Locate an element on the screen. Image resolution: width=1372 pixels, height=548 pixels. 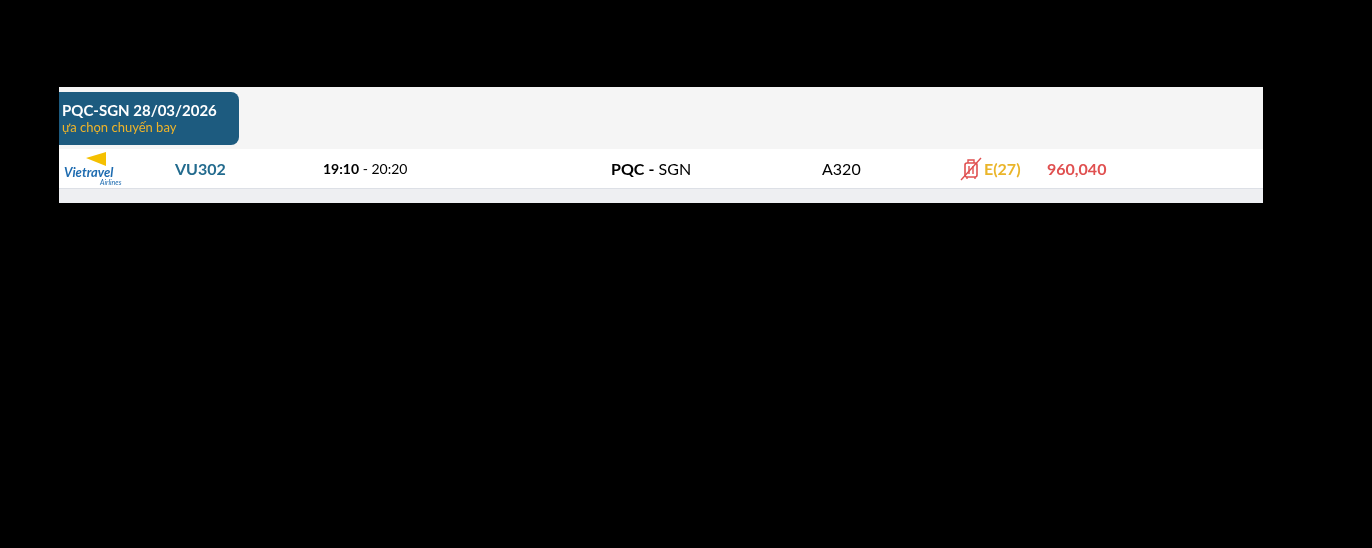
fare-class: E(27) is located at coordinates (1003, 168).